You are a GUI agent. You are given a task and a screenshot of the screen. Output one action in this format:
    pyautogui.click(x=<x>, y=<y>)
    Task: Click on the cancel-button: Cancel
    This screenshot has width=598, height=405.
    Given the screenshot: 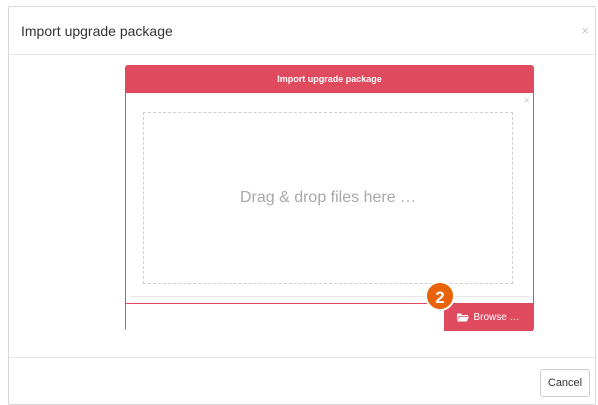 What is the action you would take?
    pyautogui.click(x=565, y=383)
    